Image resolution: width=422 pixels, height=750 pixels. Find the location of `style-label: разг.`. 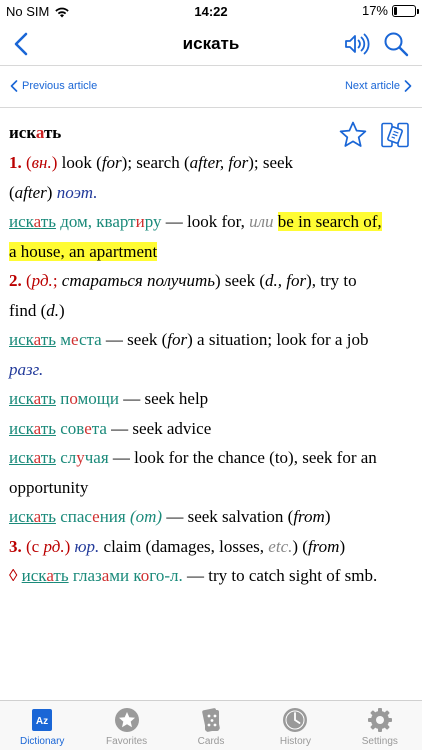

style-label: разг. is located at coordinates (26, 369).